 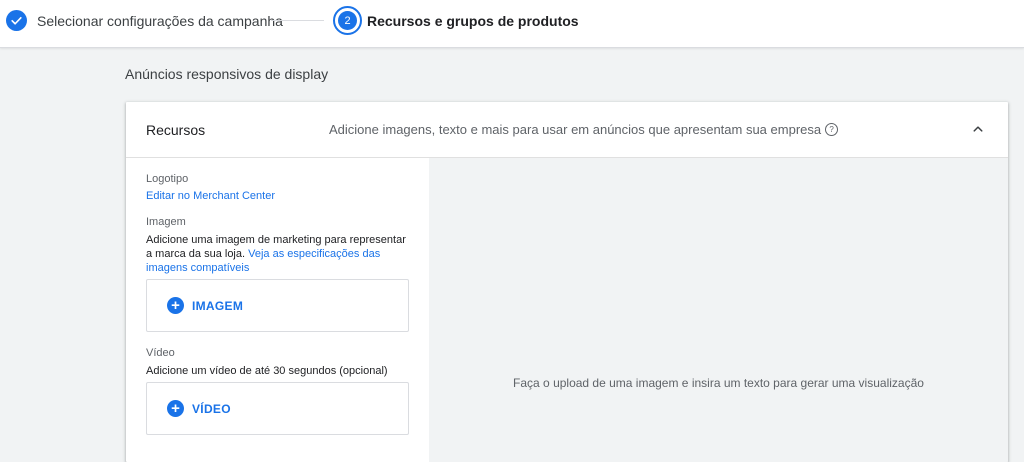 I want to click on chevron-up-icon, so click(x=978, y=129).